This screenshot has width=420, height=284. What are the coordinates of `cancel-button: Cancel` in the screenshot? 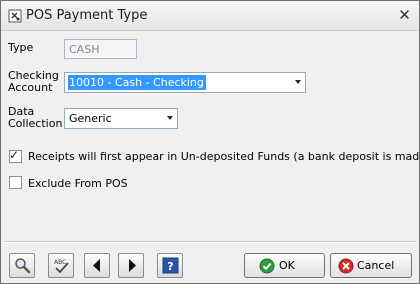 It's located at (371, 265).